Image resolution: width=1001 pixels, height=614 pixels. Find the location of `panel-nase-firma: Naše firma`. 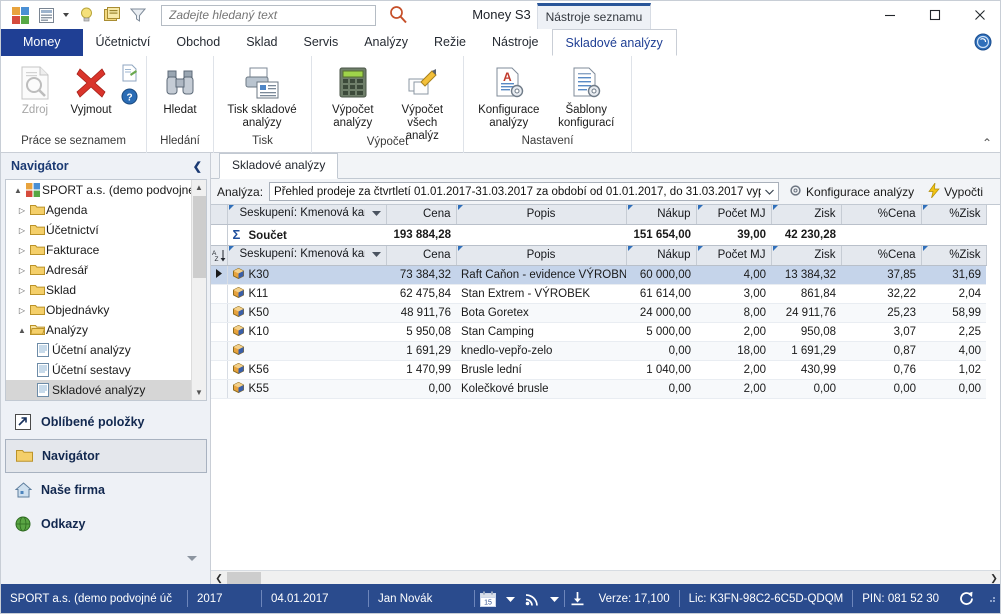

panel-nase-firma: Naše firma is located at coordinates (106, 490).